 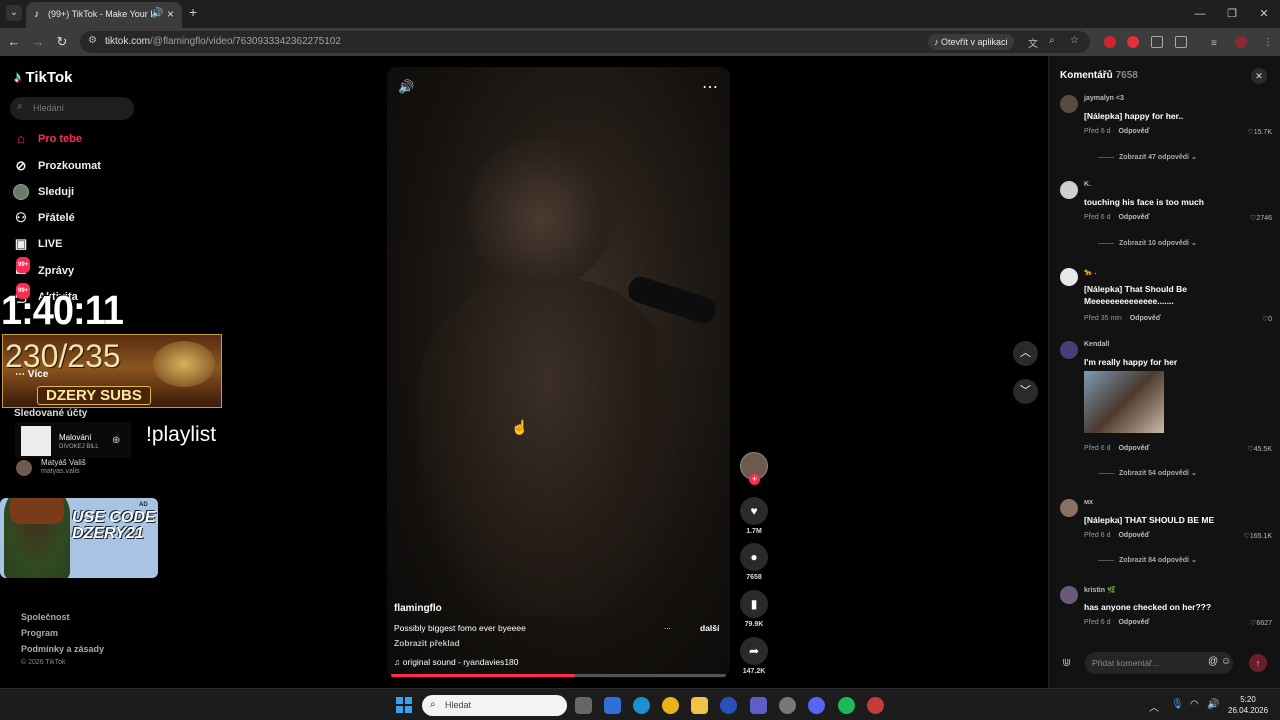 I want to click on translate-icon: 文, so click(x=1033, y=42).